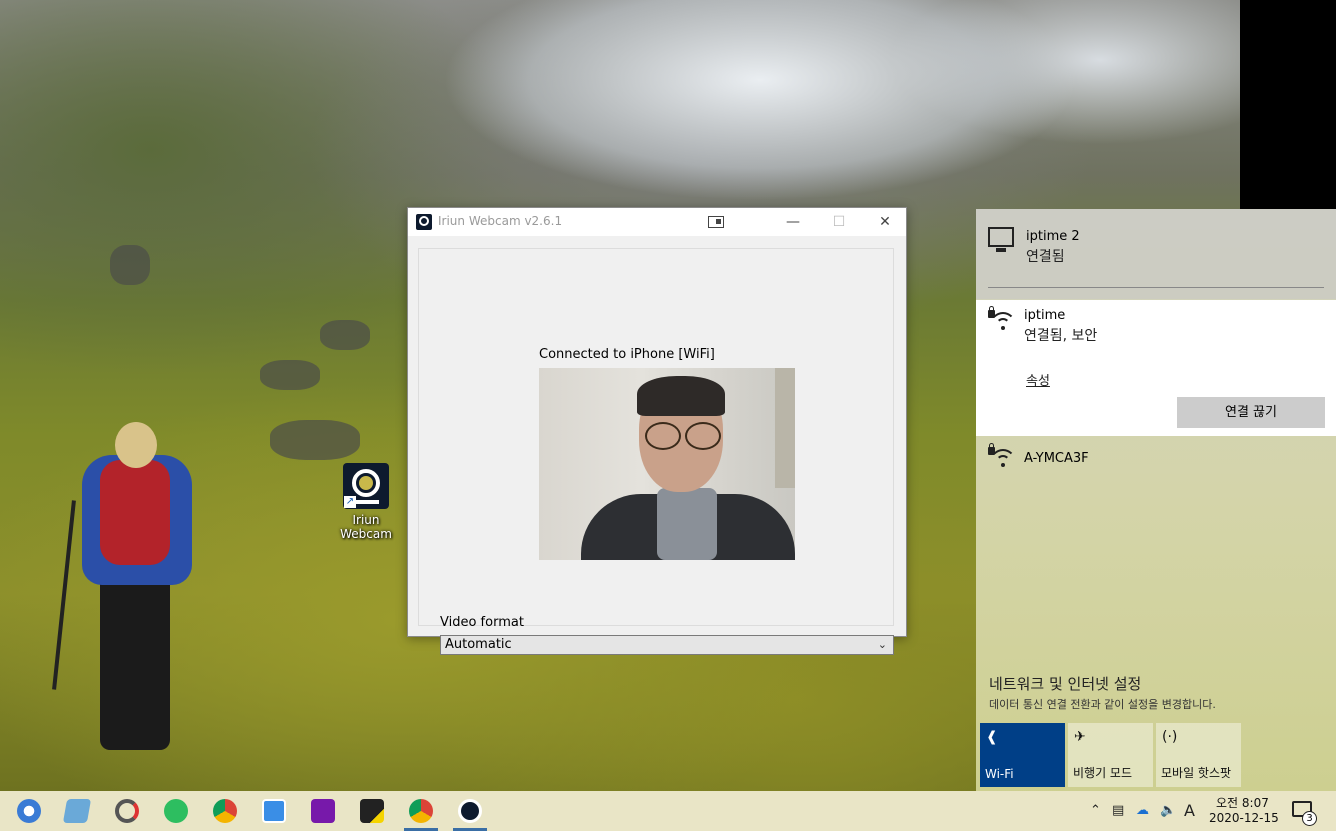 The width and height of the screenshot is (1336, 831). Describe the element at coordinates (1080, 737) in the screenshot. I see `airplane-icon: ✈` at that location.